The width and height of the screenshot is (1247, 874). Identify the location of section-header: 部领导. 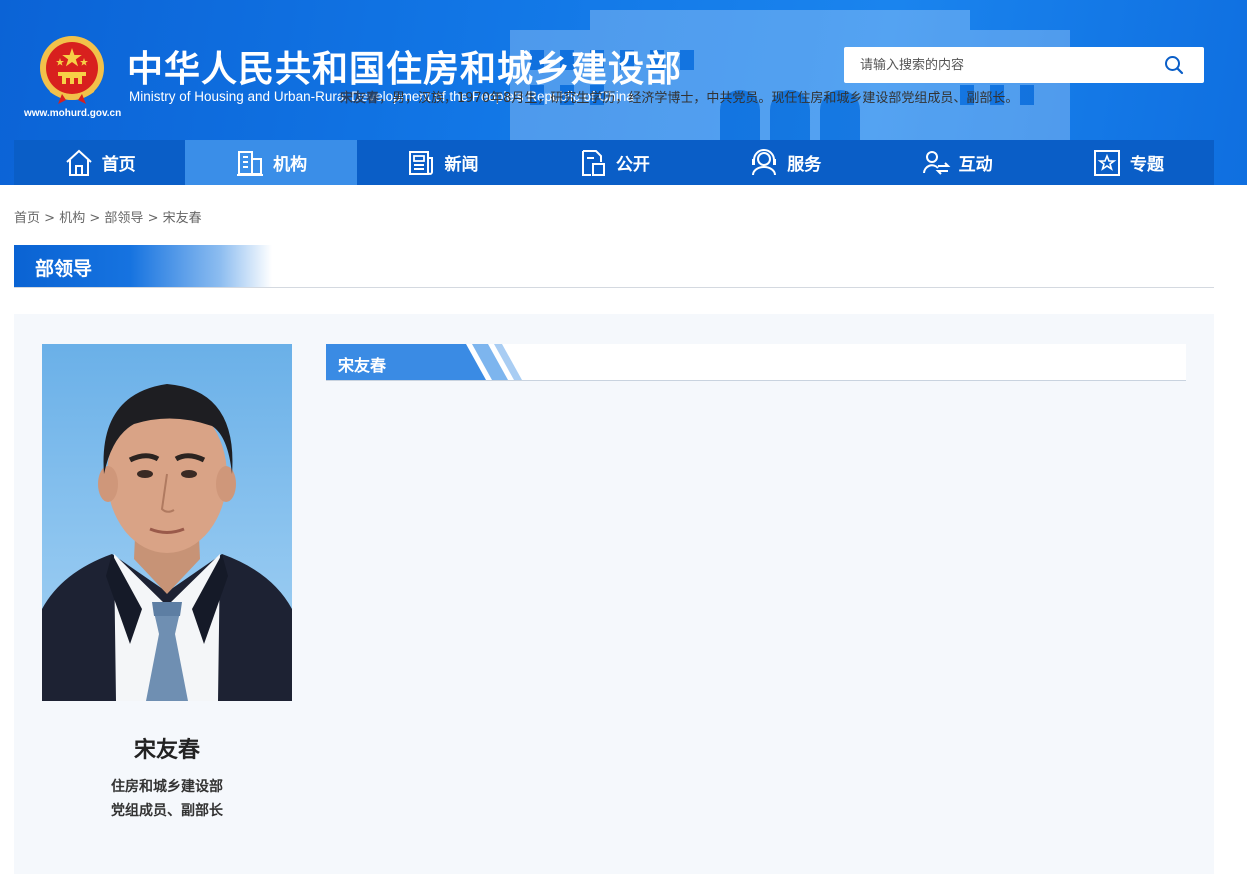
(614, 266).